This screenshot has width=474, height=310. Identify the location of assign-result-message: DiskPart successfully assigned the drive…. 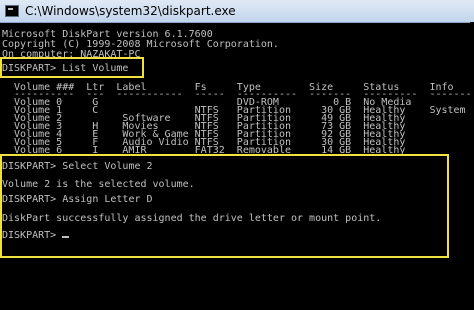
(192, 218).